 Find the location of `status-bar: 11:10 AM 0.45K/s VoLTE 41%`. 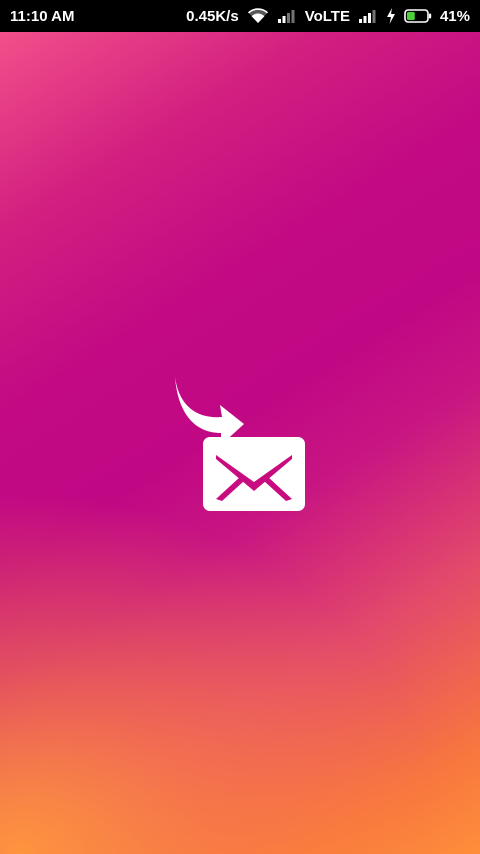

status-bar: 11:10 AM 0.45K/s VoLTE 41% is located at coordinates (240, 16).